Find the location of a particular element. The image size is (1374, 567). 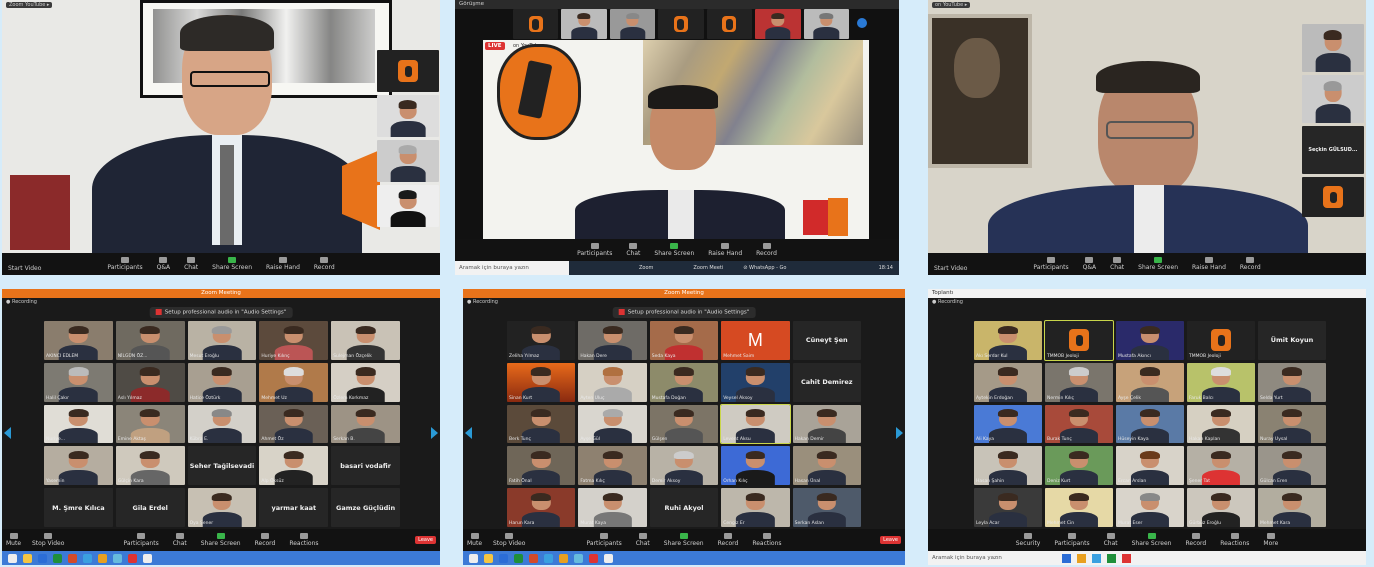

security-button: Security is located at coordinates (1028, 540).